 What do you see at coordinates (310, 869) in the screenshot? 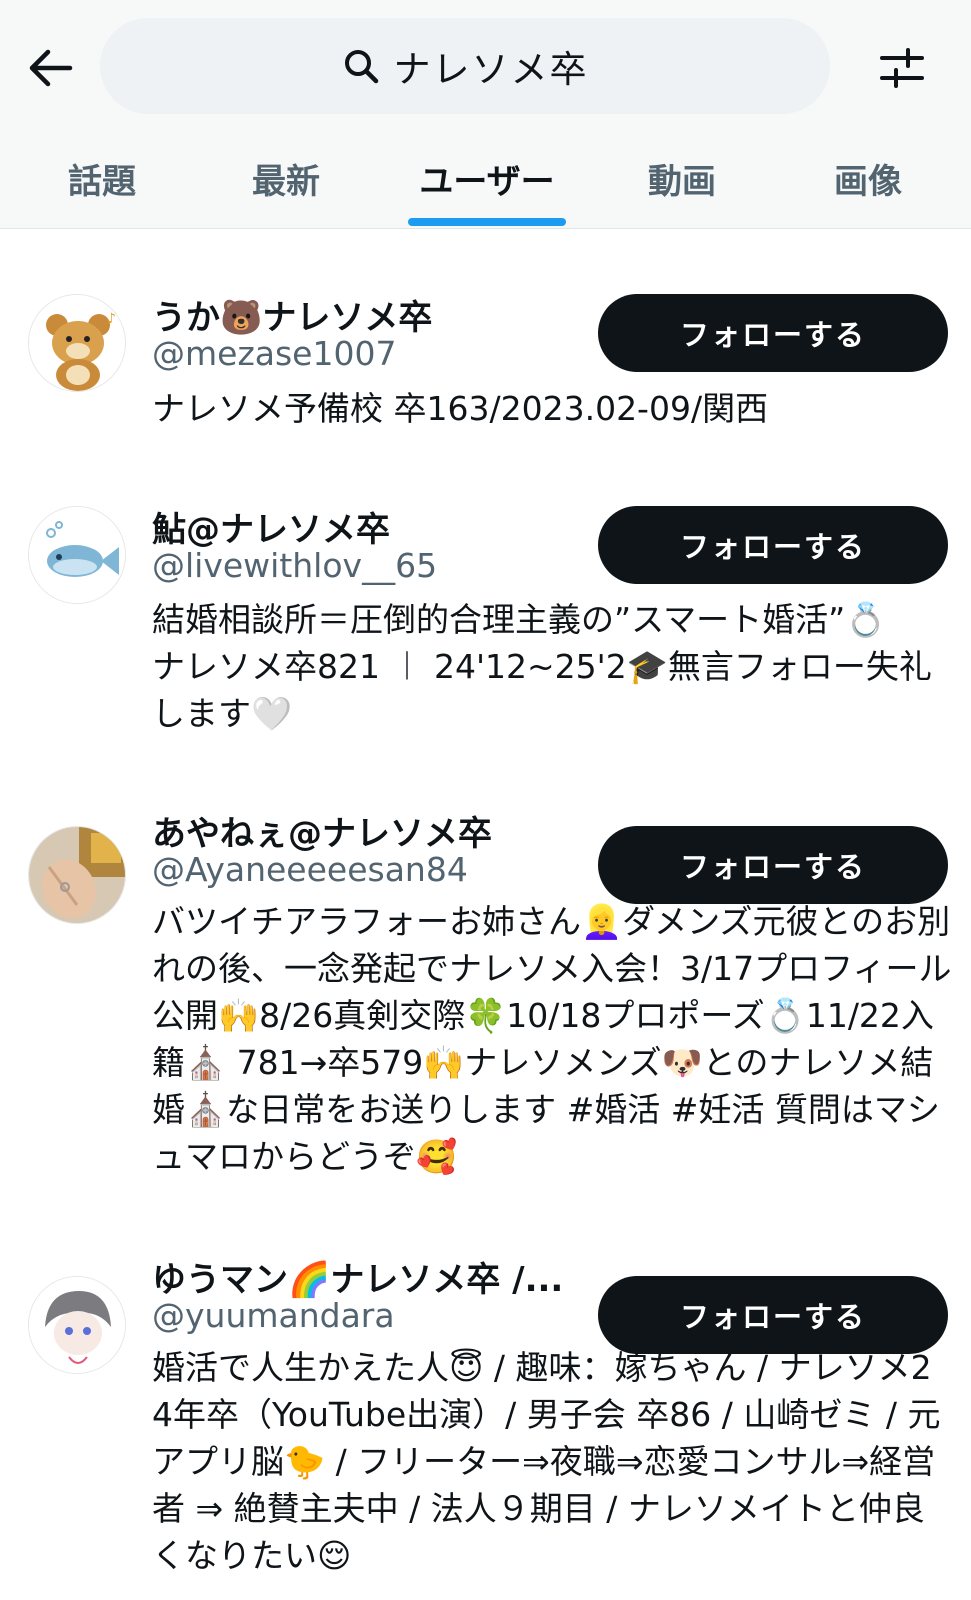
I see `user-handle: @Ayaneeeeesan84` at bounding box center [310, 869].